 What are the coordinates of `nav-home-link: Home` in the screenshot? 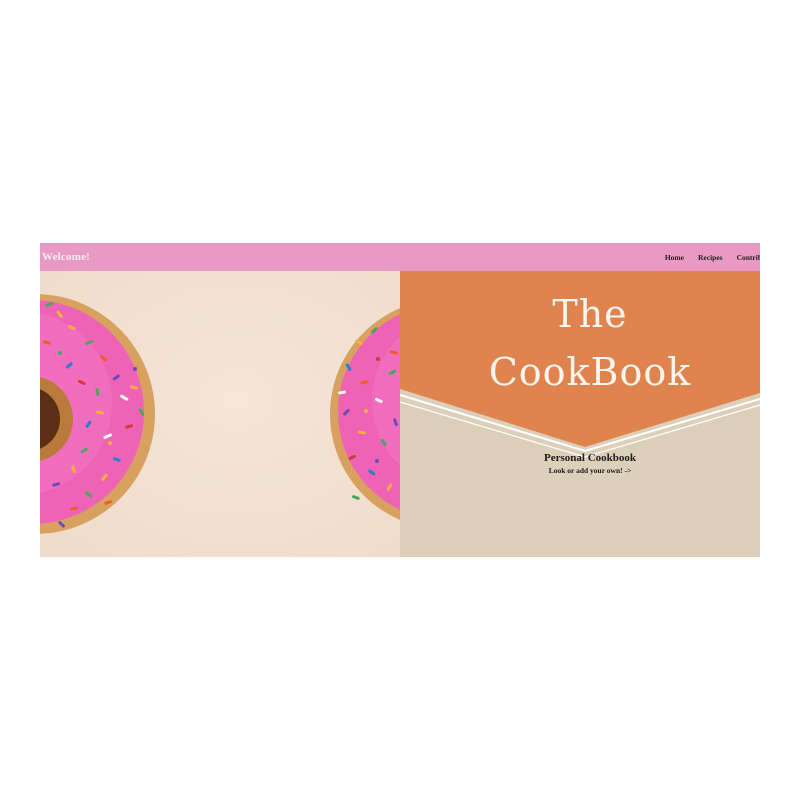 It's located at (674, 257).